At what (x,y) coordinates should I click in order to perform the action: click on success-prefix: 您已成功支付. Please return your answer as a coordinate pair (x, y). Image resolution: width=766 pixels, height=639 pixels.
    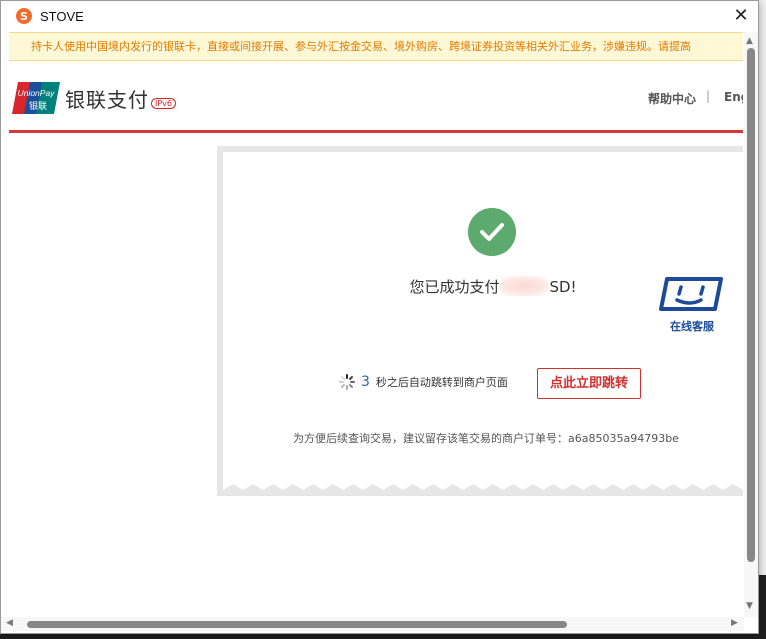
    Looking at the image, I should click on (454, 287).